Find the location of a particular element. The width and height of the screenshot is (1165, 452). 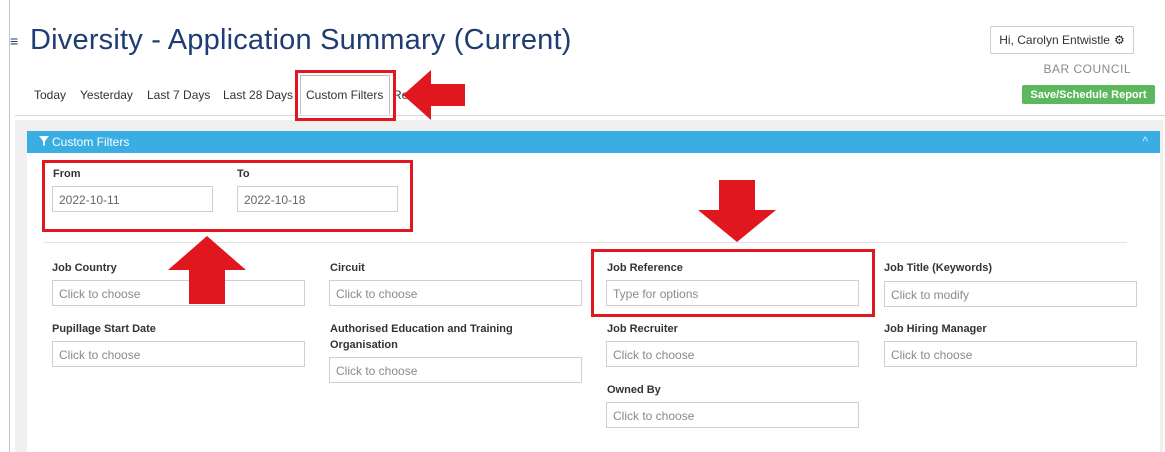

tab-last-7-days: Last 7 Days is located at coordinates (178, 95).